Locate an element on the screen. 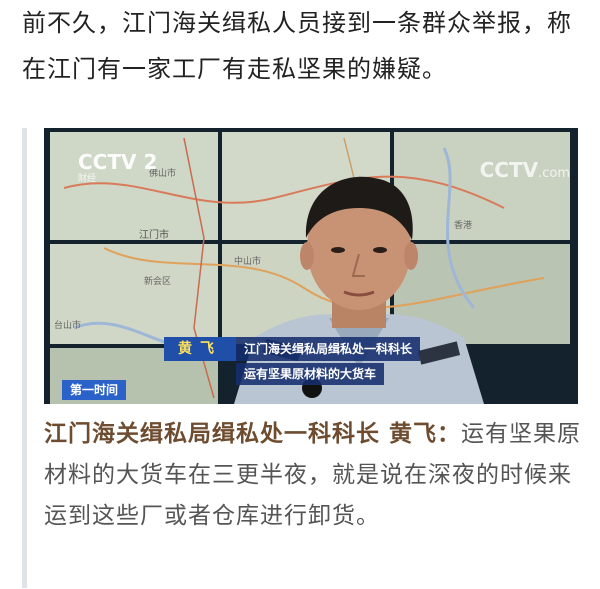 The height and width of the screenshot is (589, 600). intro-paragraph: 前不久，江门海关缉私人员接到一条群众举报，称在江门有一家工厂有走私坚果的嫌疑。 is located at coordinates (297, 46).